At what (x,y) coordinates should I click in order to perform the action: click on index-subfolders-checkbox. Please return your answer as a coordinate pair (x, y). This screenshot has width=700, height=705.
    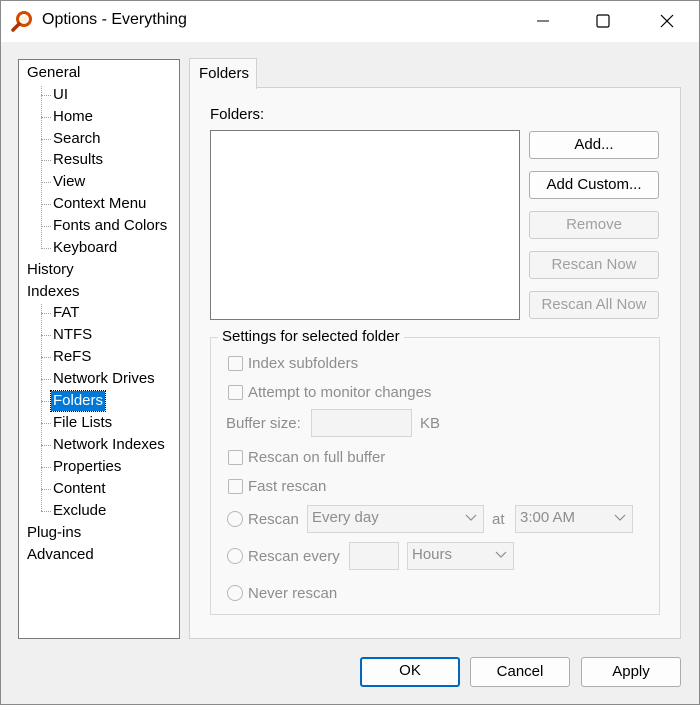
    Looking at the image, I should click on (235, 363).